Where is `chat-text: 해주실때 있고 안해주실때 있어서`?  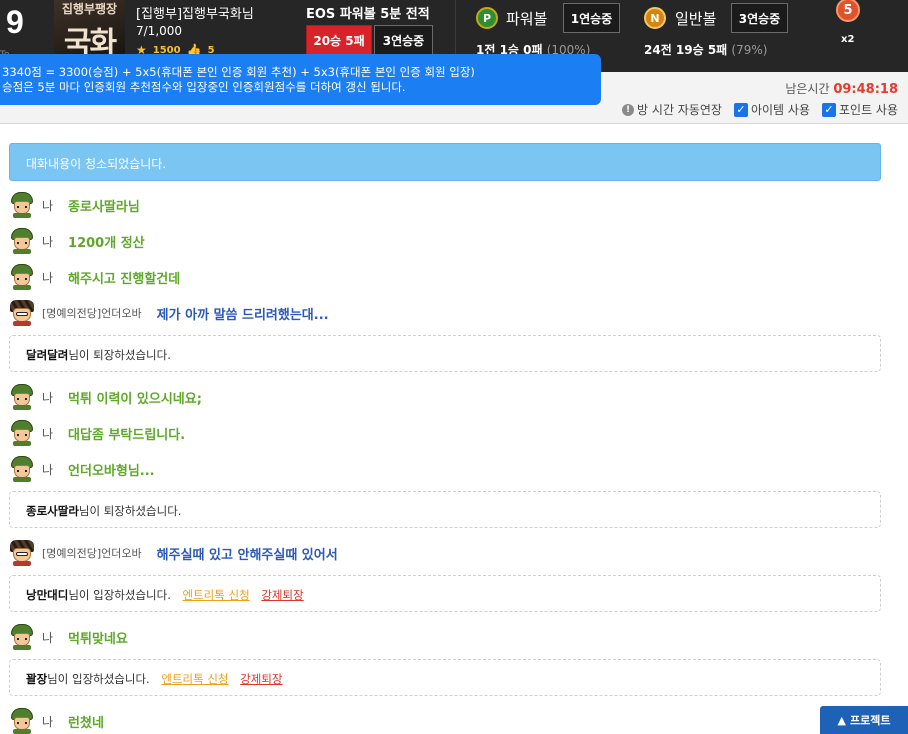 chat-text: 해주실때 있고 안해주실때 있어서 is located at coordinates (247, 555).